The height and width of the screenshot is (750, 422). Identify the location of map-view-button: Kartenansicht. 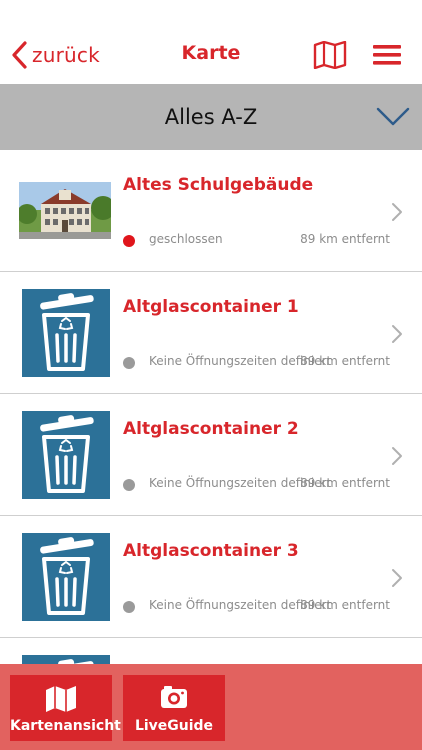
(65, 708).